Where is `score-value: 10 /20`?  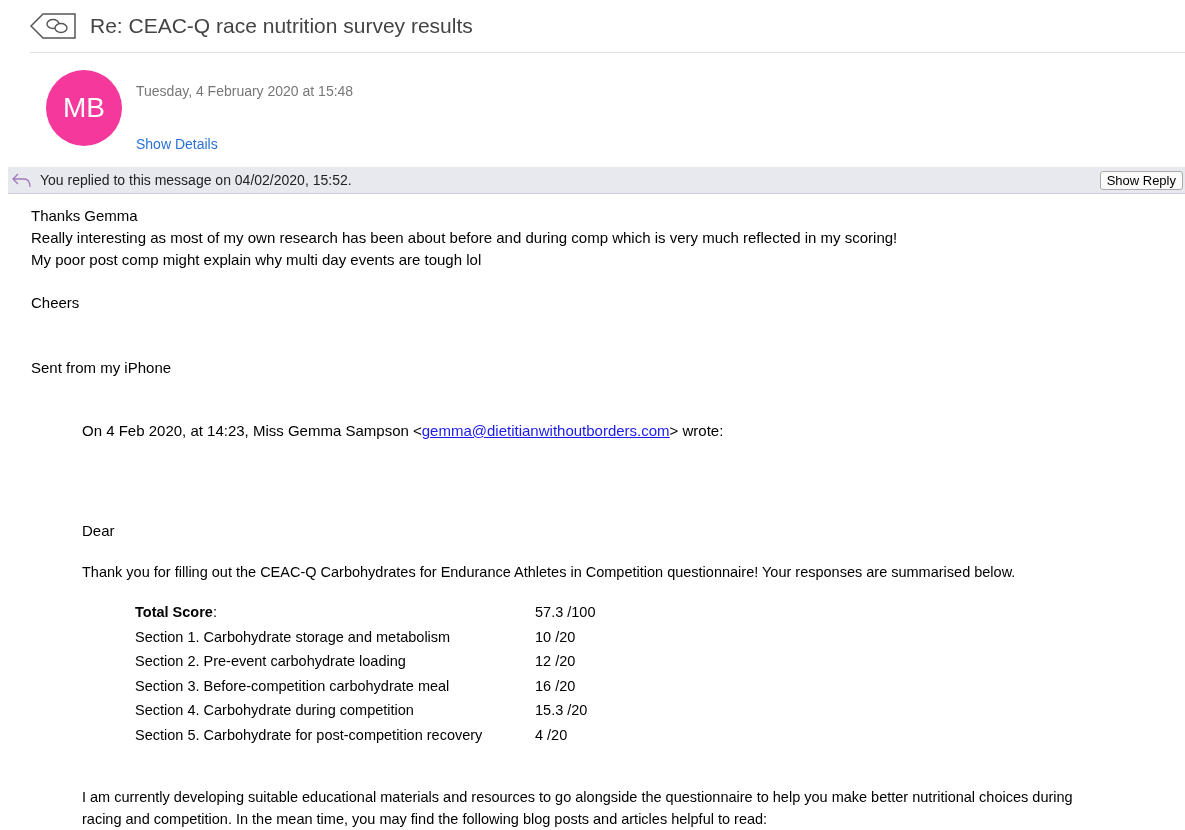 score-value: 10 /20 is located at coordinates (556, 637).